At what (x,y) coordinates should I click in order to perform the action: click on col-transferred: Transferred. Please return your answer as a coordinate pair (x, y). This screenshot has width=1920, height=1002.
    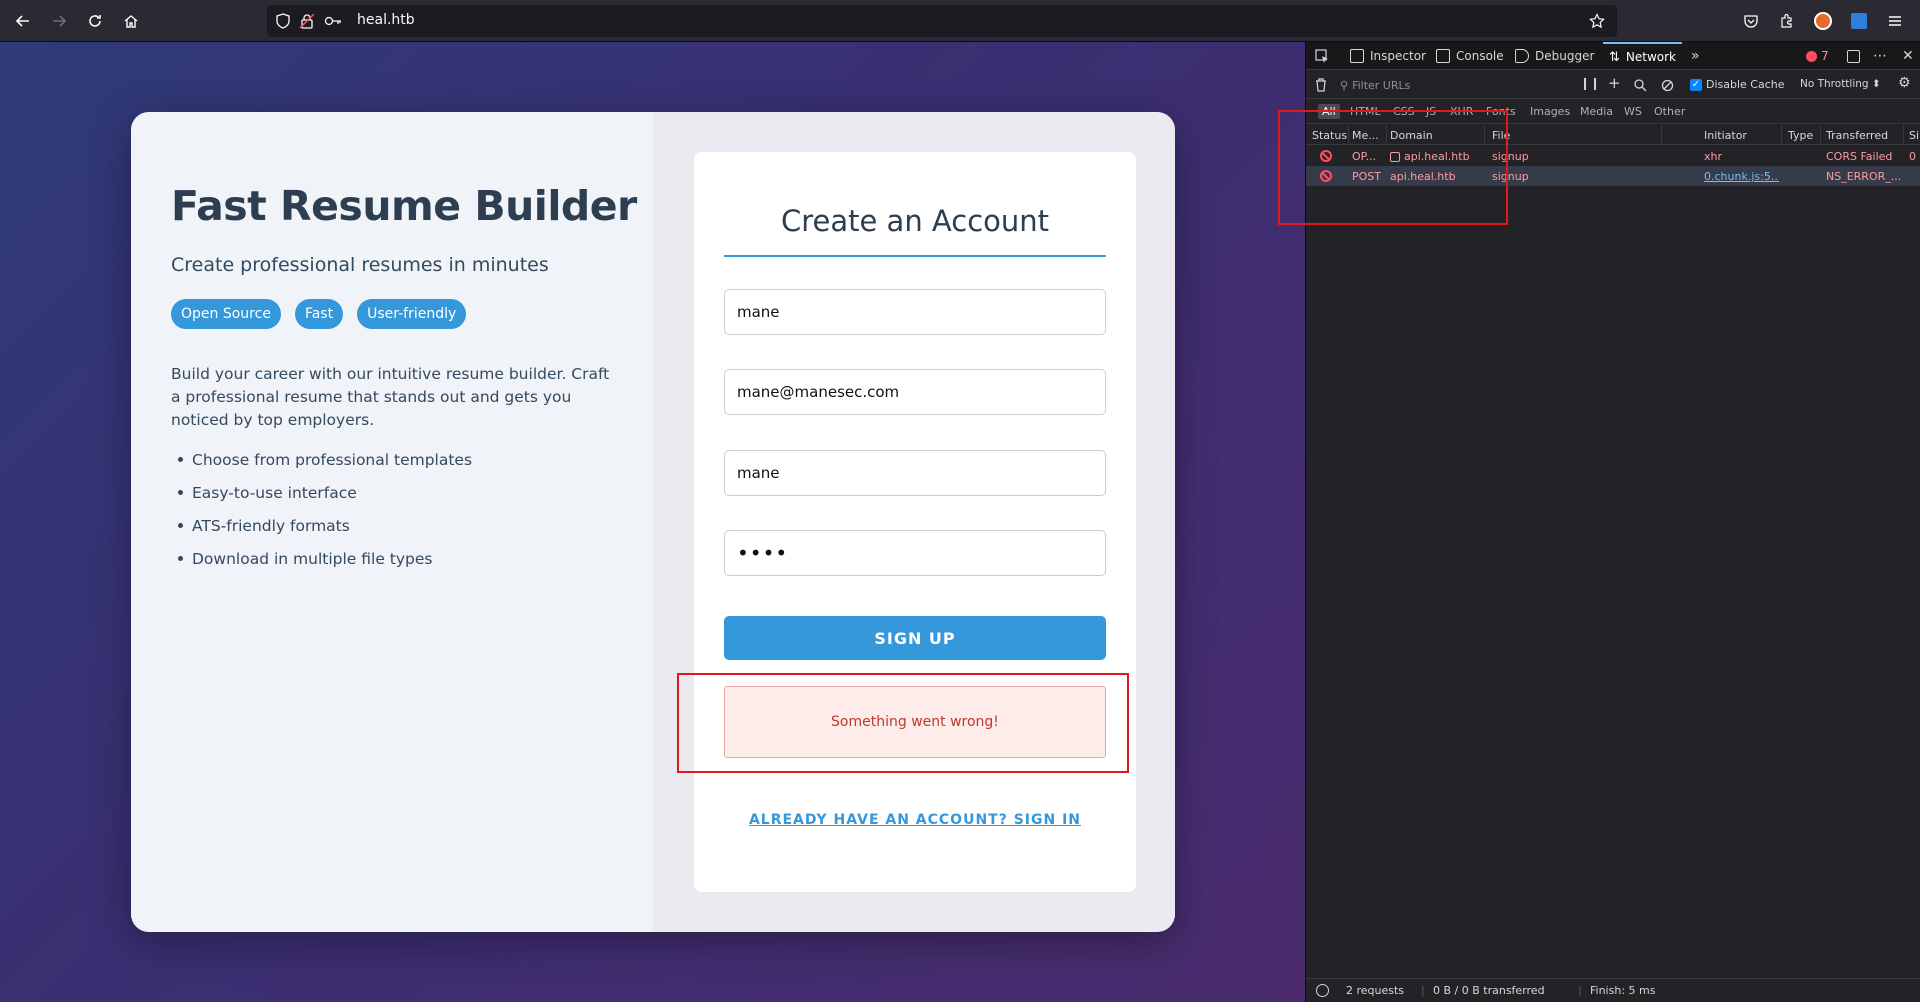
    Looking at the image, I should click on (1857, 135).